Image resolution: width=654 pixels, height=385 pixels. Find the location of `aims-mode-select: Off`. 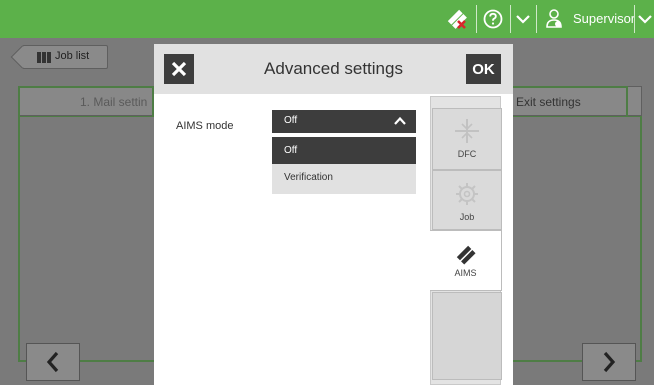

aims-mode-select: Off is located at coordinates (344, 121).